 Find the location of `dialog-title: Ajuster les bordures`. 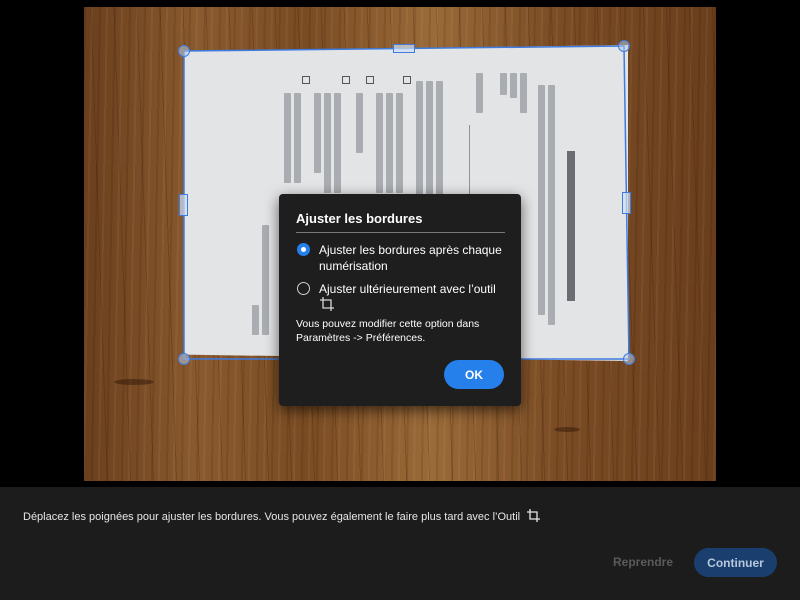

dialog-title: Ajuster les bordures is located at coordinates (359, 218).